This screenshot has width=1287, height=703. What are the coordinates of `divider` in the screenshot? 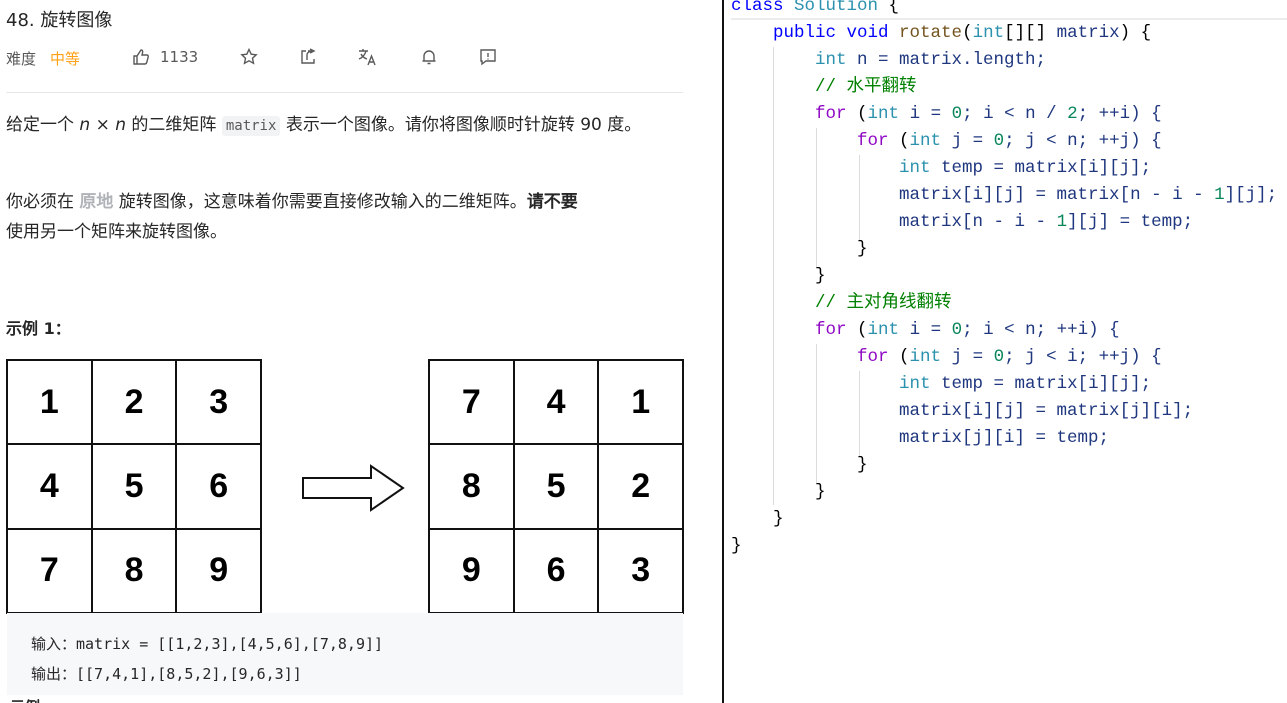 It's located at (344, 92).